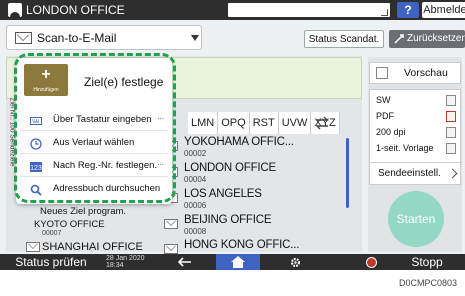 This screenshot has width=465, height=296. What do you see at coordinates (405, 148) in the screenshot?
I see `original-type: 1-seit. Vorlage` at bounding box center [405, 148].